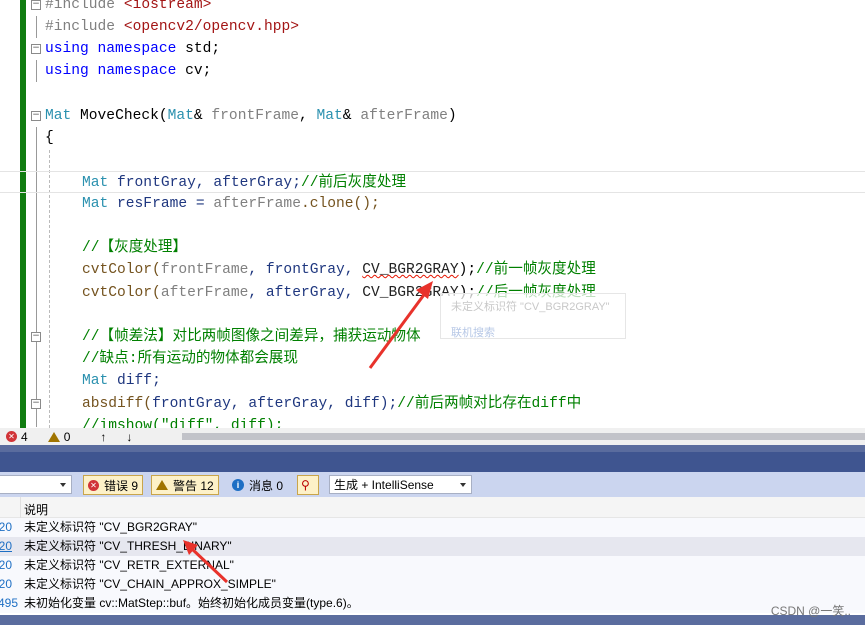  I want to click on code-line: using namespace cv;, so click(432, 71).